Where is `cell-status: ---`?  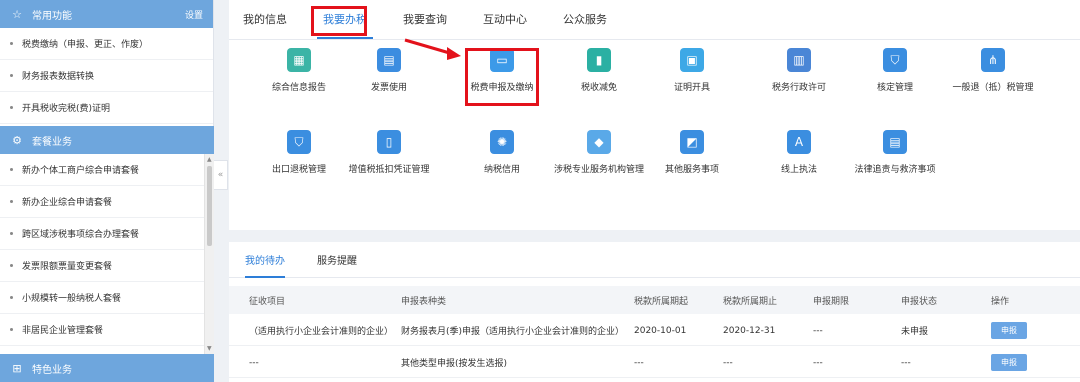 cell-status: --- is located at coordinates (906, 362).